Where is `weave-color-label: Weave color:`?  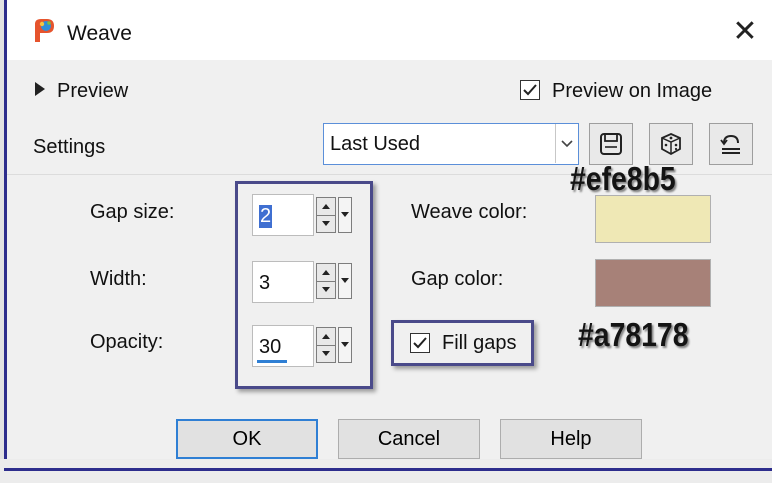 weave-color-label: Weave color: is located at coordinates (469, 212).